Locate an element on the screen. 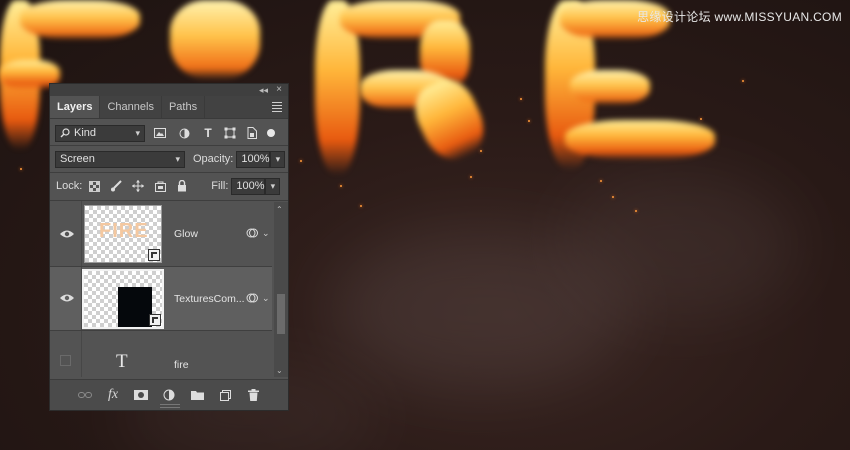 Image resolution: width=850 pixels, height=450 pixels. layer-thumbnail is located at coordinates (123, 299).